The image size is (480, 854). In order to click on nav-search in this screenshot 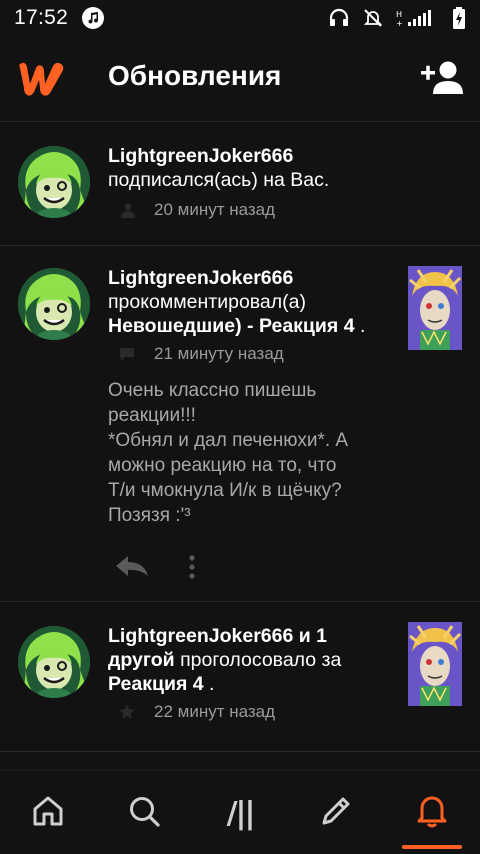, I will do `click(144, 812)`.